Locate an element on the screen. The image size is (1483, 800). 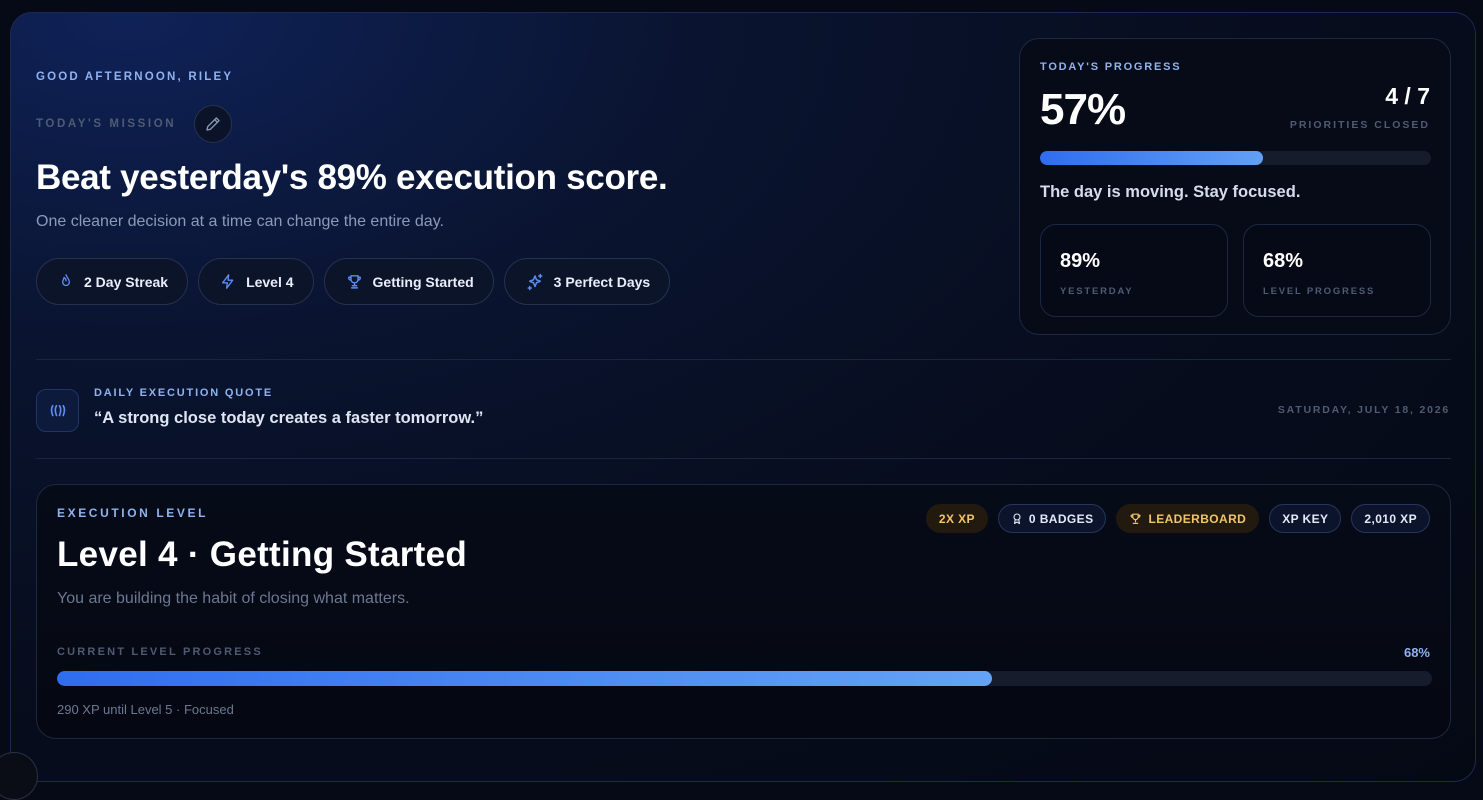
chip-streak: 2 Day Streak is located at coordinates (112, 281).